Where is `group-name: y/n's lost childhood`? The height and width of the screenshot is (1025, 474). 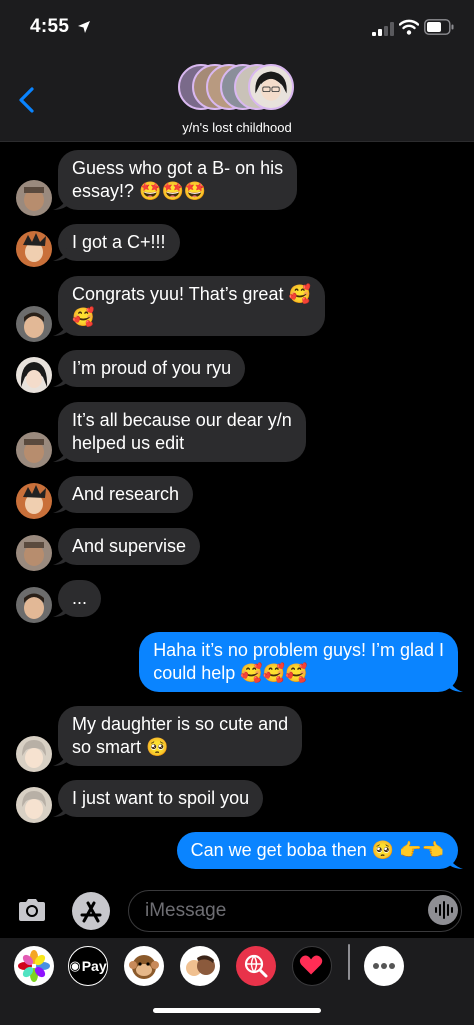
group-name: y/n's lost childhood is located at coordinates (237, 127).